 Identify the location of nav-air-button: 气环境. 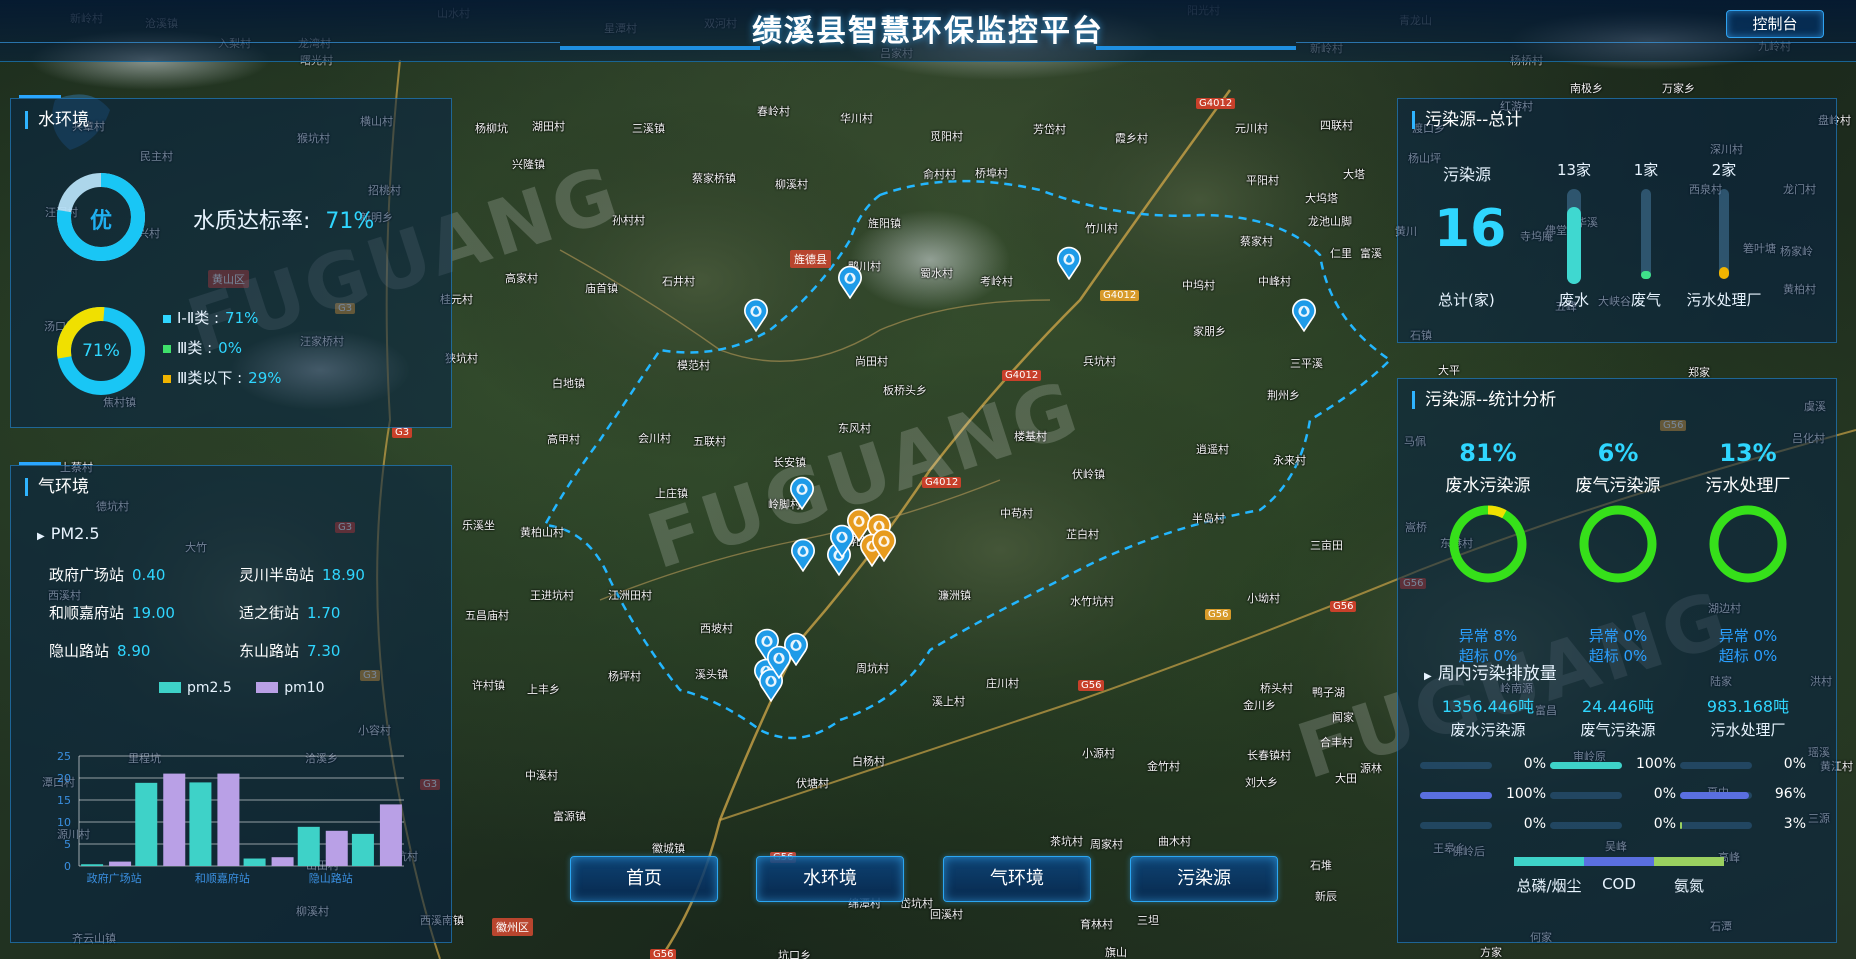
(1017, 879).